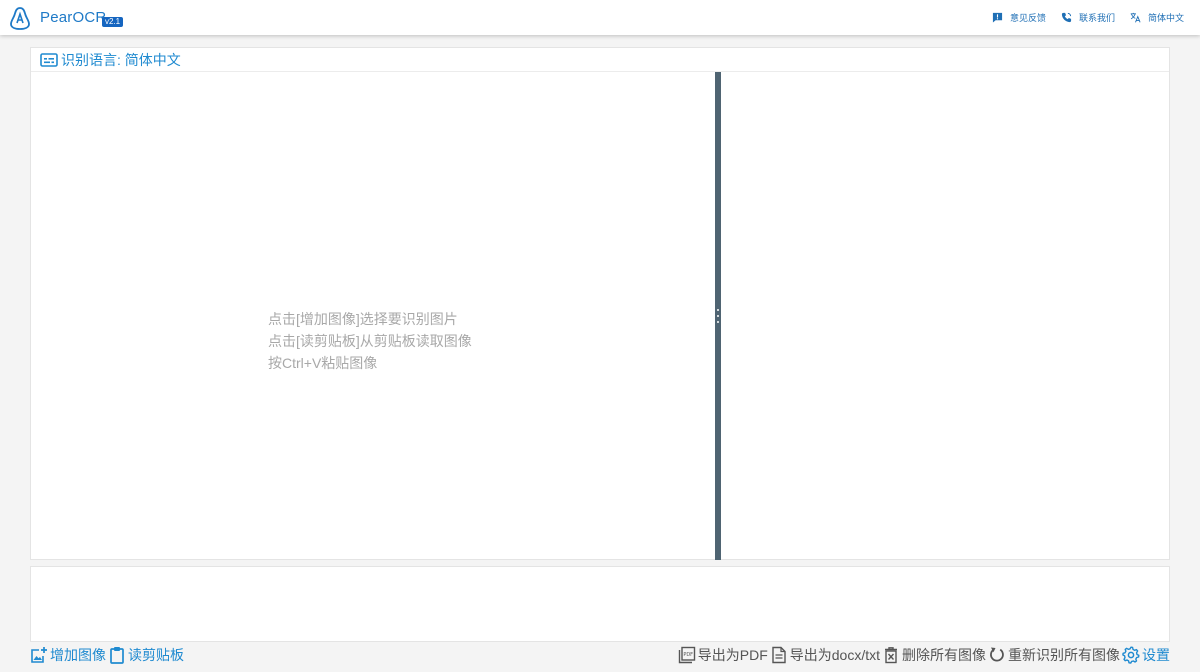 This screenshot has width=1200, height=672. Describe the element at coordinates (323, 363) in the screenshot. I see `hint-paste: 按Ctrl+V粘贴图像` at that location.